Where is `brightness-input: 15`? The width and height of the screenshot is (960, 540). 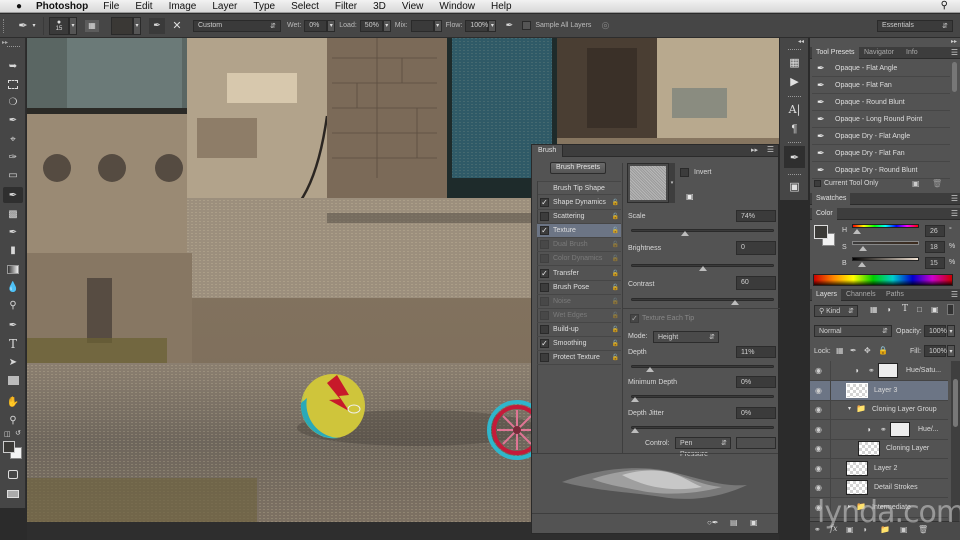 brightness-input: 15 is located at coordinates (935, 263).